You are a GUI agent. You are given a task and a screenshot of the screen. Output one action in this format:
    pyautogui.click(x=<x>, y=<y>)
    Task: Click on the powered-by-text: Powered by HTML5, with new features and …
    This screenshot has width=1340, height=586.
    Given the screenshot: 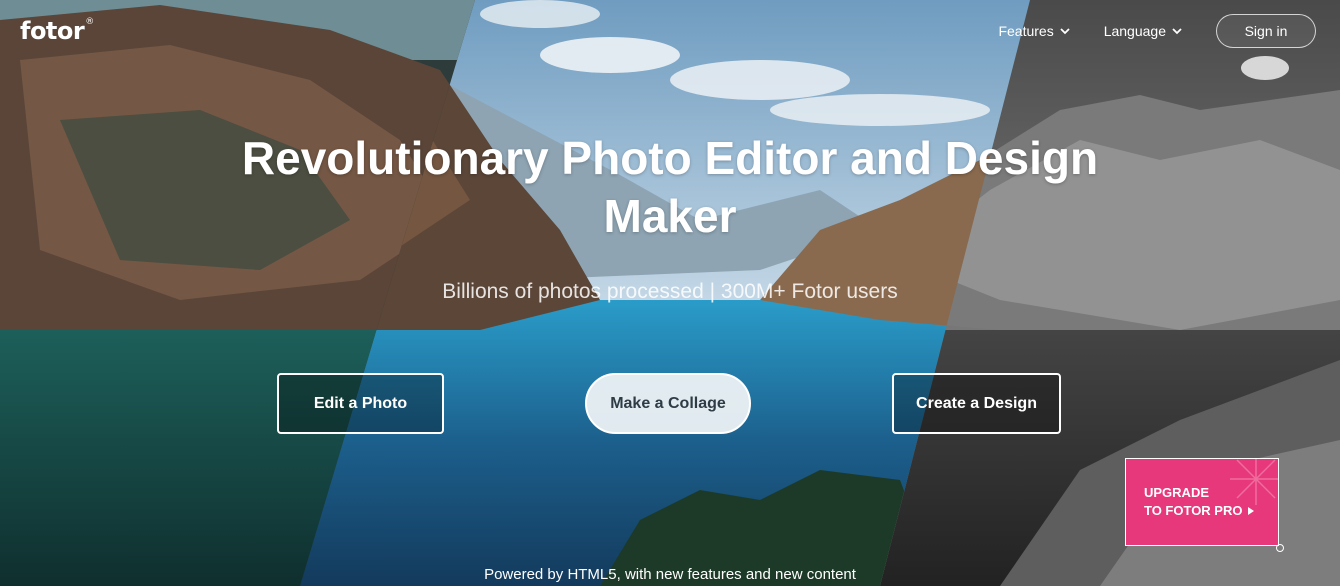 What is the action you would take?
    pyautogui.click(x=670, y=574)
    